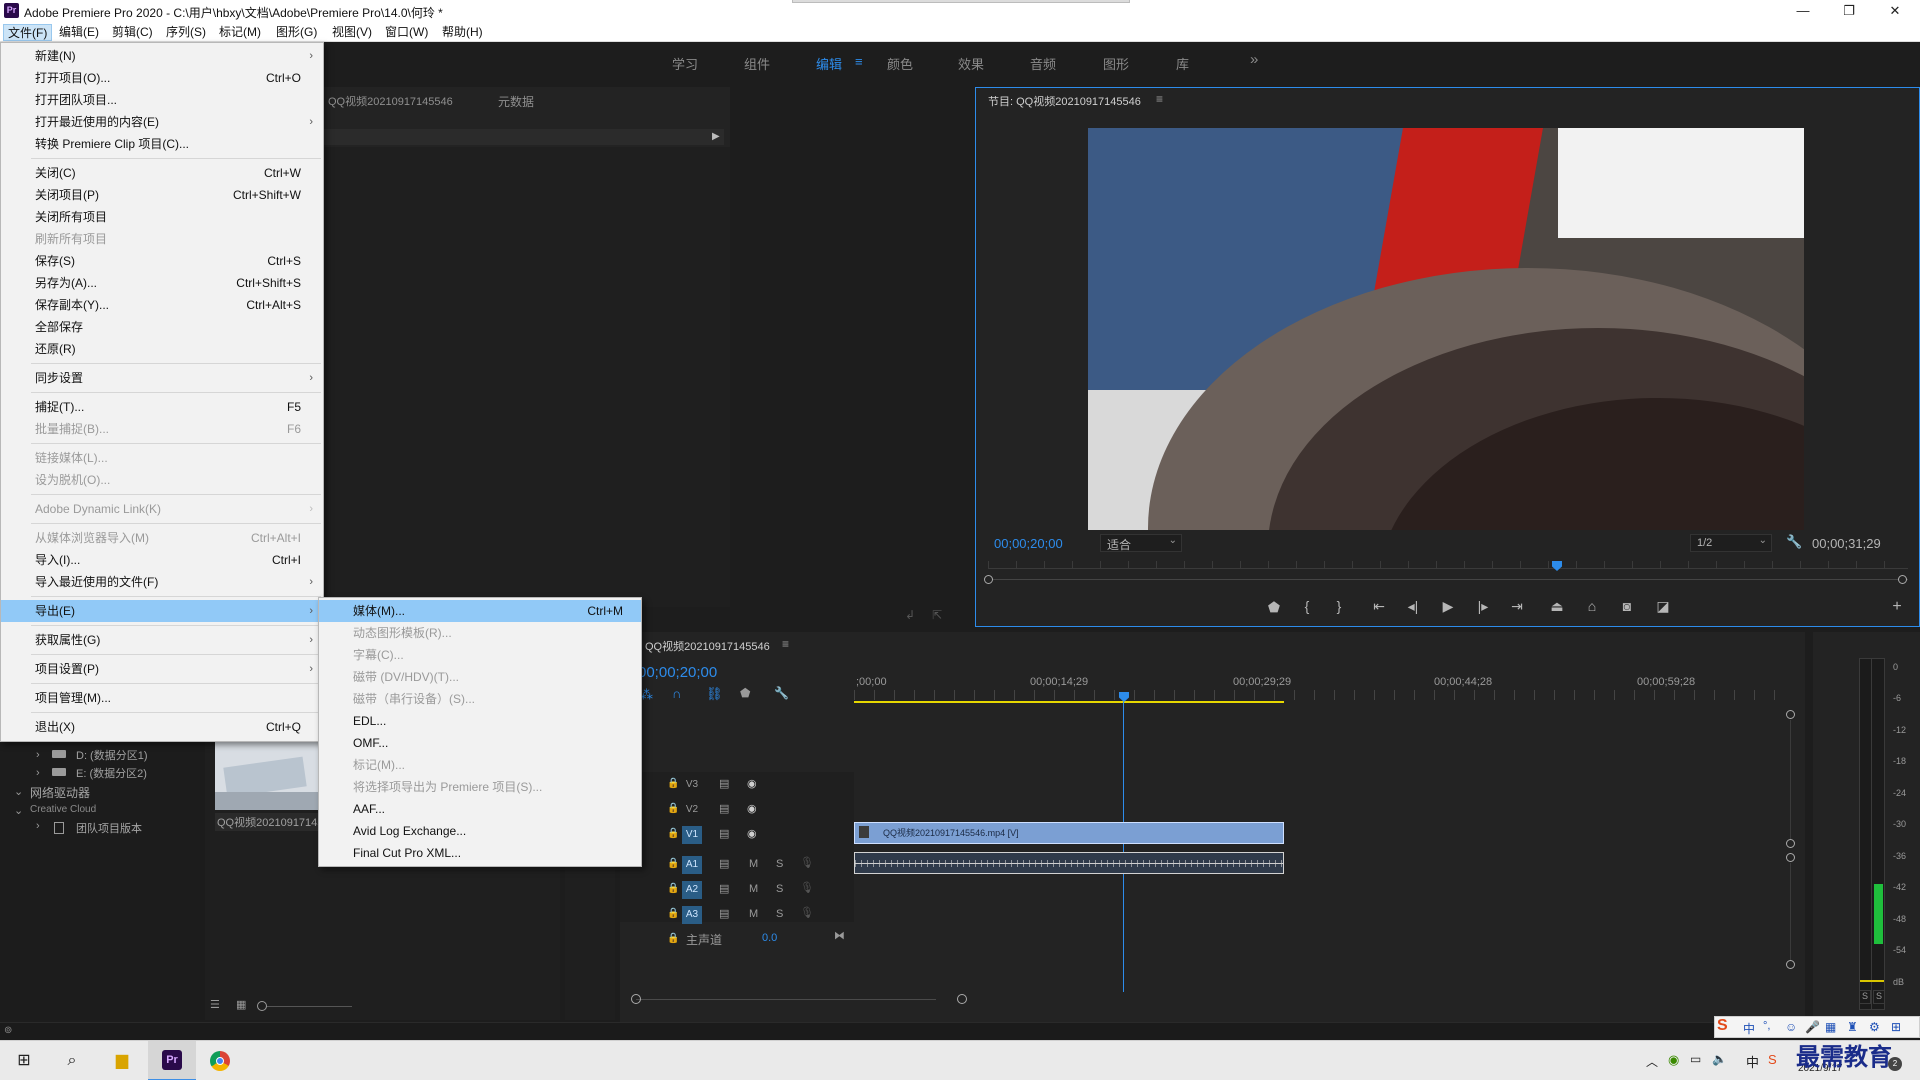  What do you see at coordinates (1874, 1027) in the screenshot?
I see `tools-icon: ⚙` at bounding box center [1874, 1027].